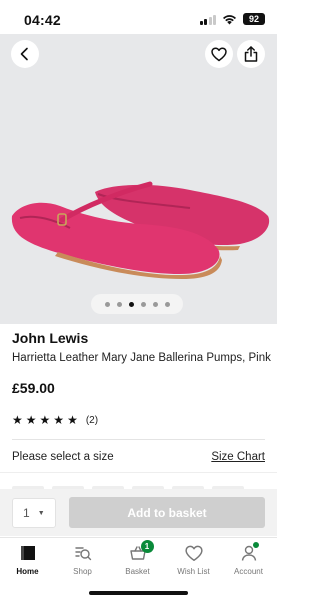  Describe the element at coordinates (28, 553) in the screenshot. I see `home-icon` at that location.